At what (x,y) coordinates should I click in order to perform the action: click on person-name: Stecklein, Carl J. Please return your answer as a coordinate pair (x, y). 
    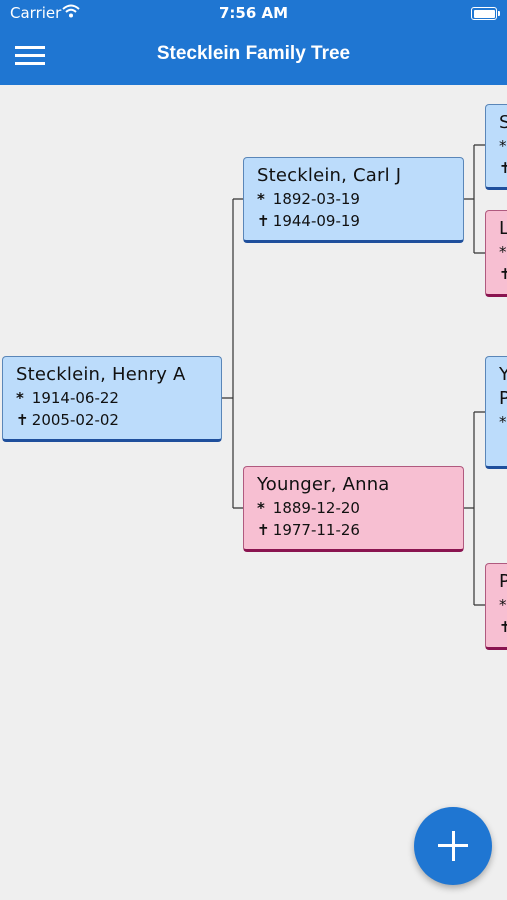
    Looking at the image, I should click on (329, 175).